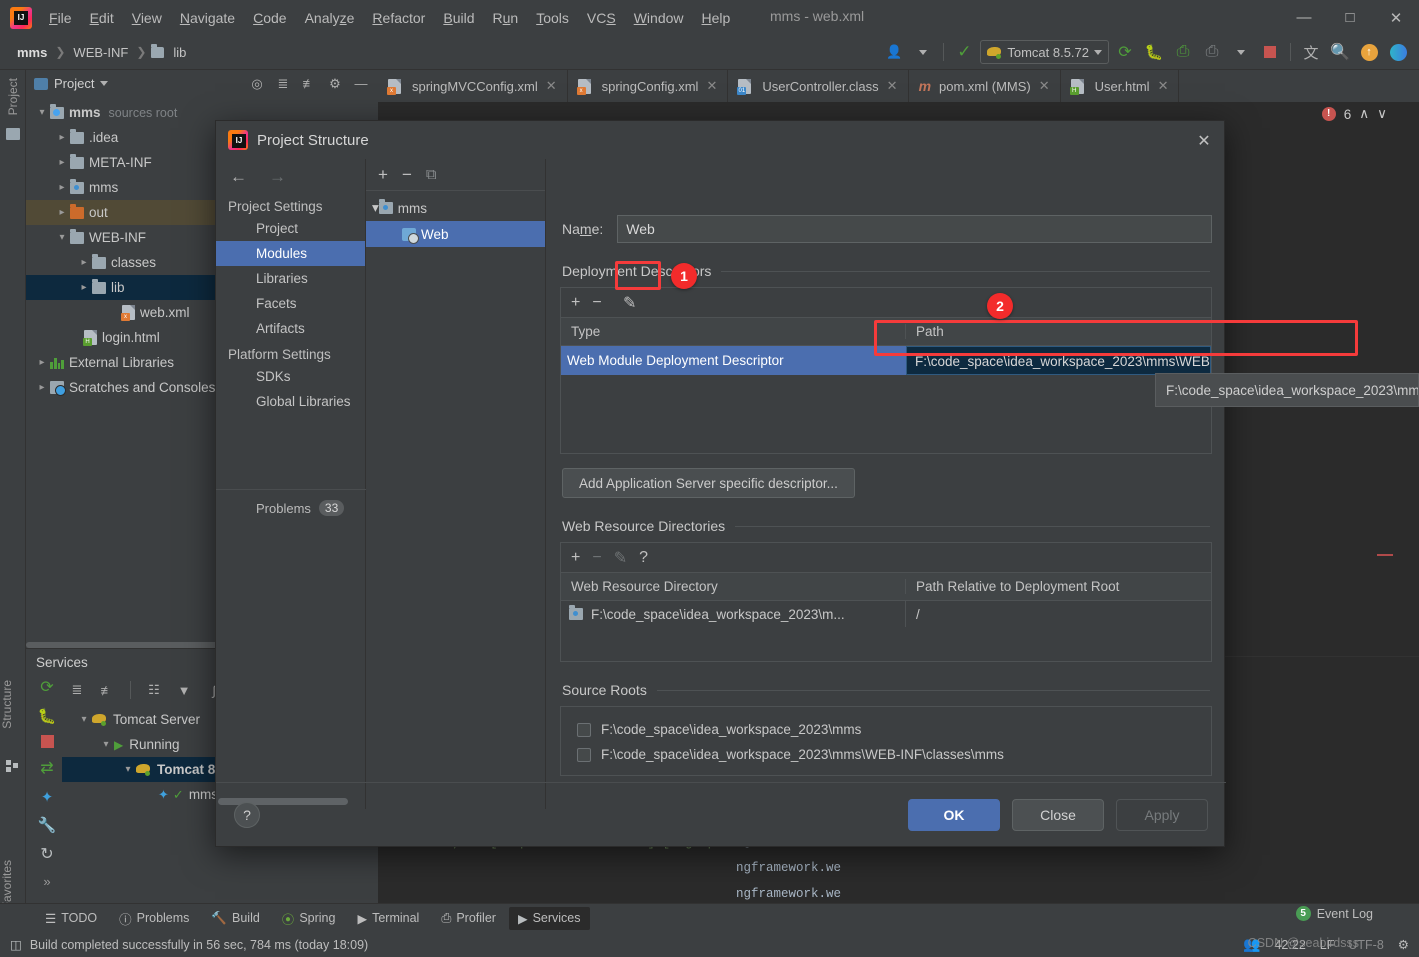 The width and height of the screenshot is (1419, 957). I want to click on services-side-actions: ⟳ 🐛 ⇄ ✦ 🔧 ↻ », so click(47, 783).